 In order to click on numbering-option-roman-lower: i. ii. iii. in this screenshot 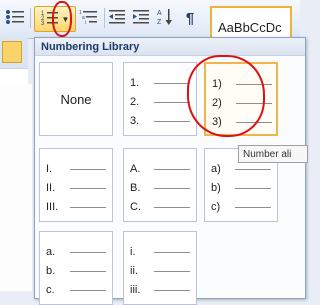, I will do `click(160, 268)`.